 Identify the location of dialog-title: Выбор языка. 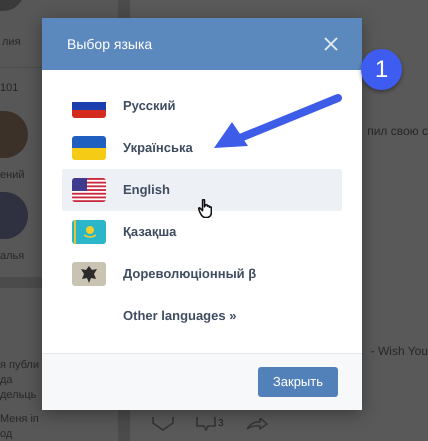
(109, 44).